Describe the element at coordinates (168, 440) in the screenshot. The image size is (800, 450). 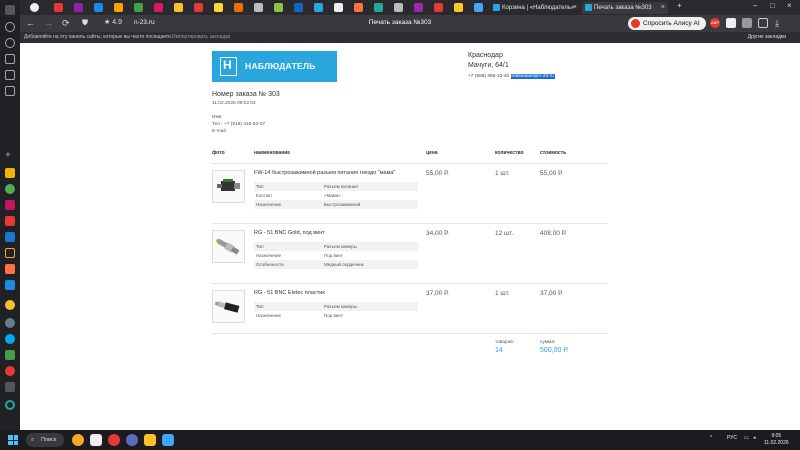
I see `app-icon` at that location.